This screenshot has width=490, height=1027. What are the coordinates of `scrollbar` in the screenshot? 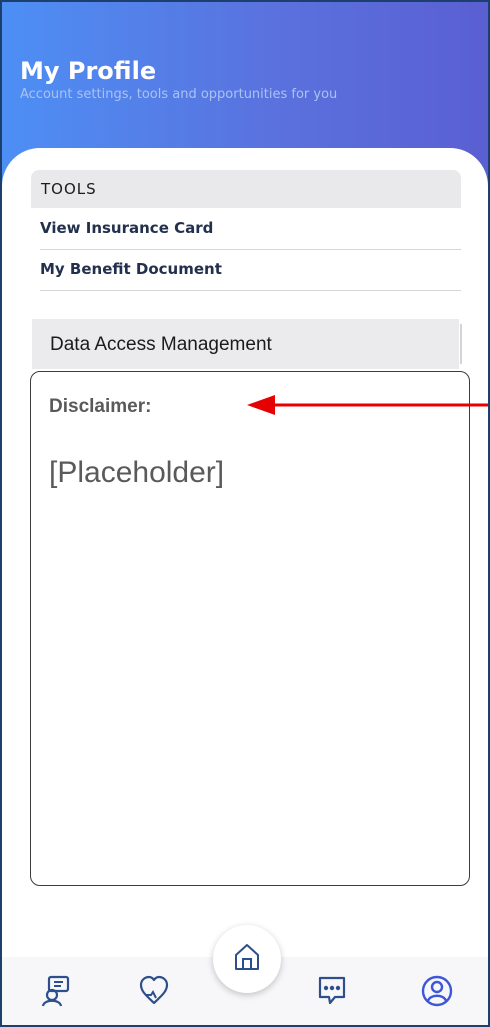 It's located at (461, 344).